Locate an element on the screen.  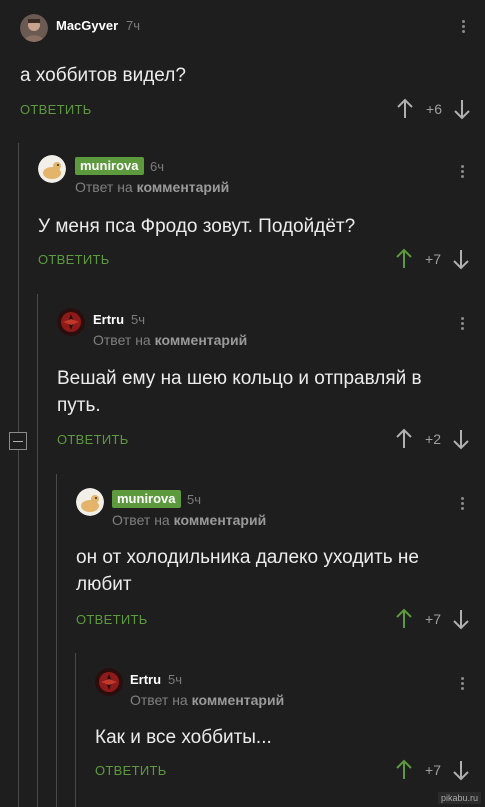
vote-controls: +6 is located at coordinates (440, 109).